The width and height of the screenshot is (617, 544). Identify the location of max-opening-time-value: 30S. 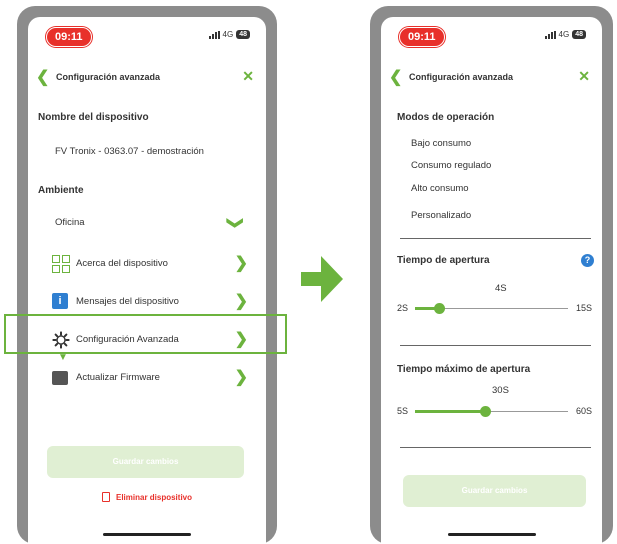
(500, 390).